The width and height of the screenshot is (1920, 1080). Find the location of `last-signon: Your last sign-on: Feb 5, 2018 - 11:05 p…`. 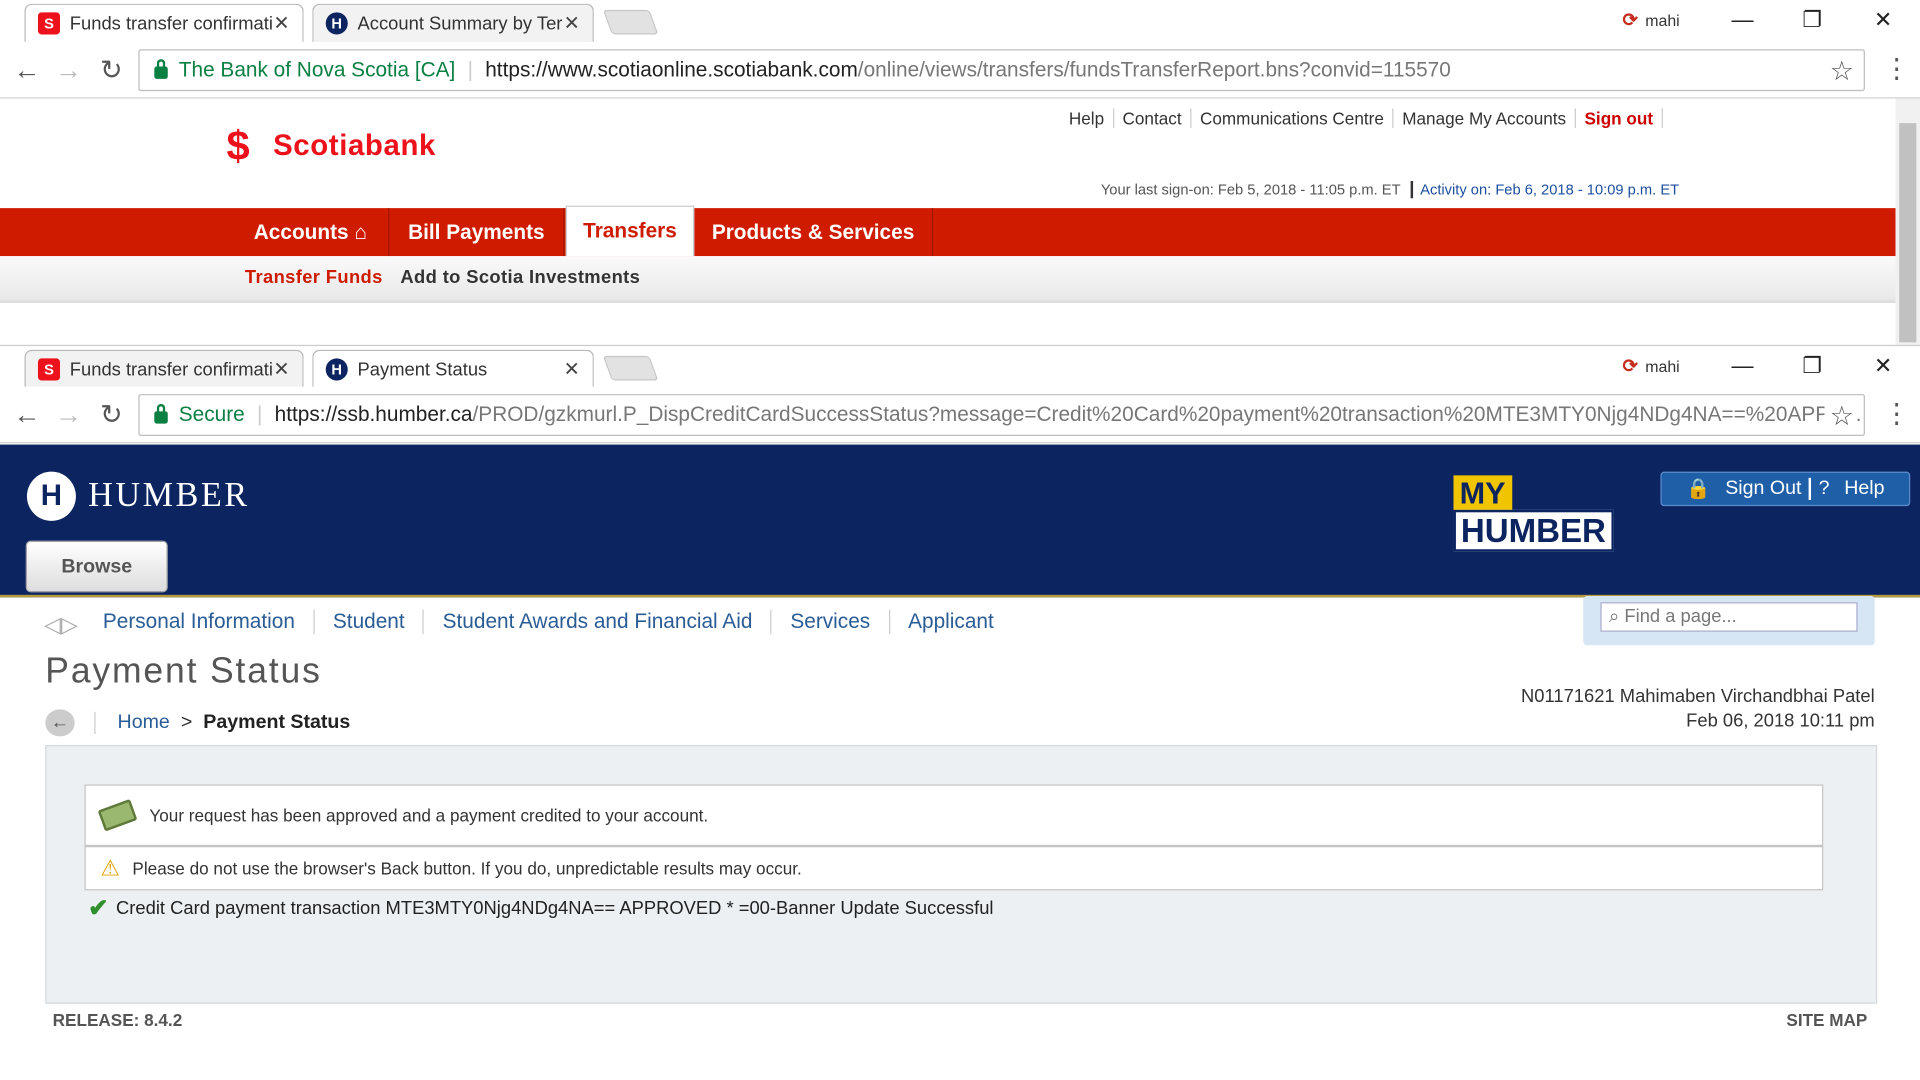

last-signon: Your last sign-on: Feb 5, 2018 - 11:05 p… is located at coordinates (1389, 190).